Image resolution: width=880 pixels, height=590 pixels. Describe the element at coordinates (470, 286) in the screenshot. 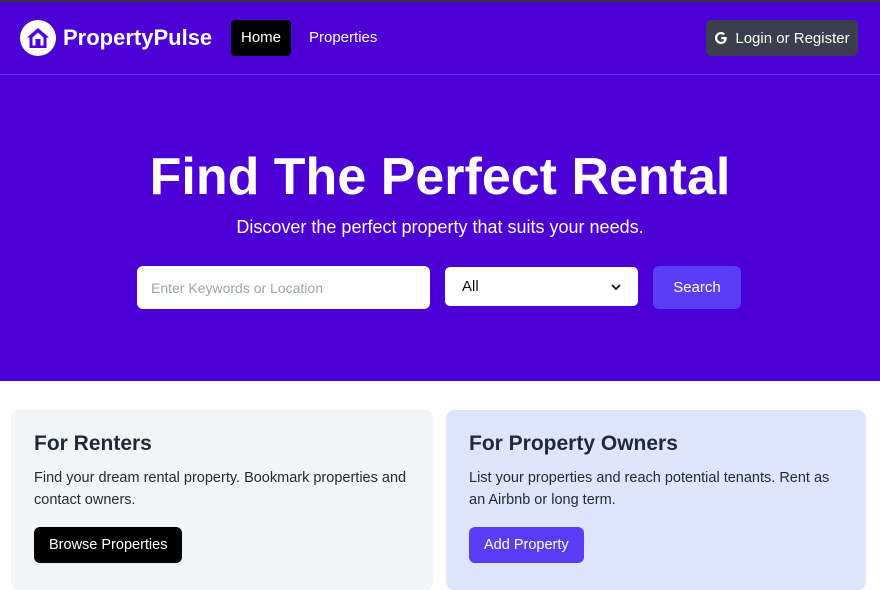

I see `property-type-value: All` at that location.